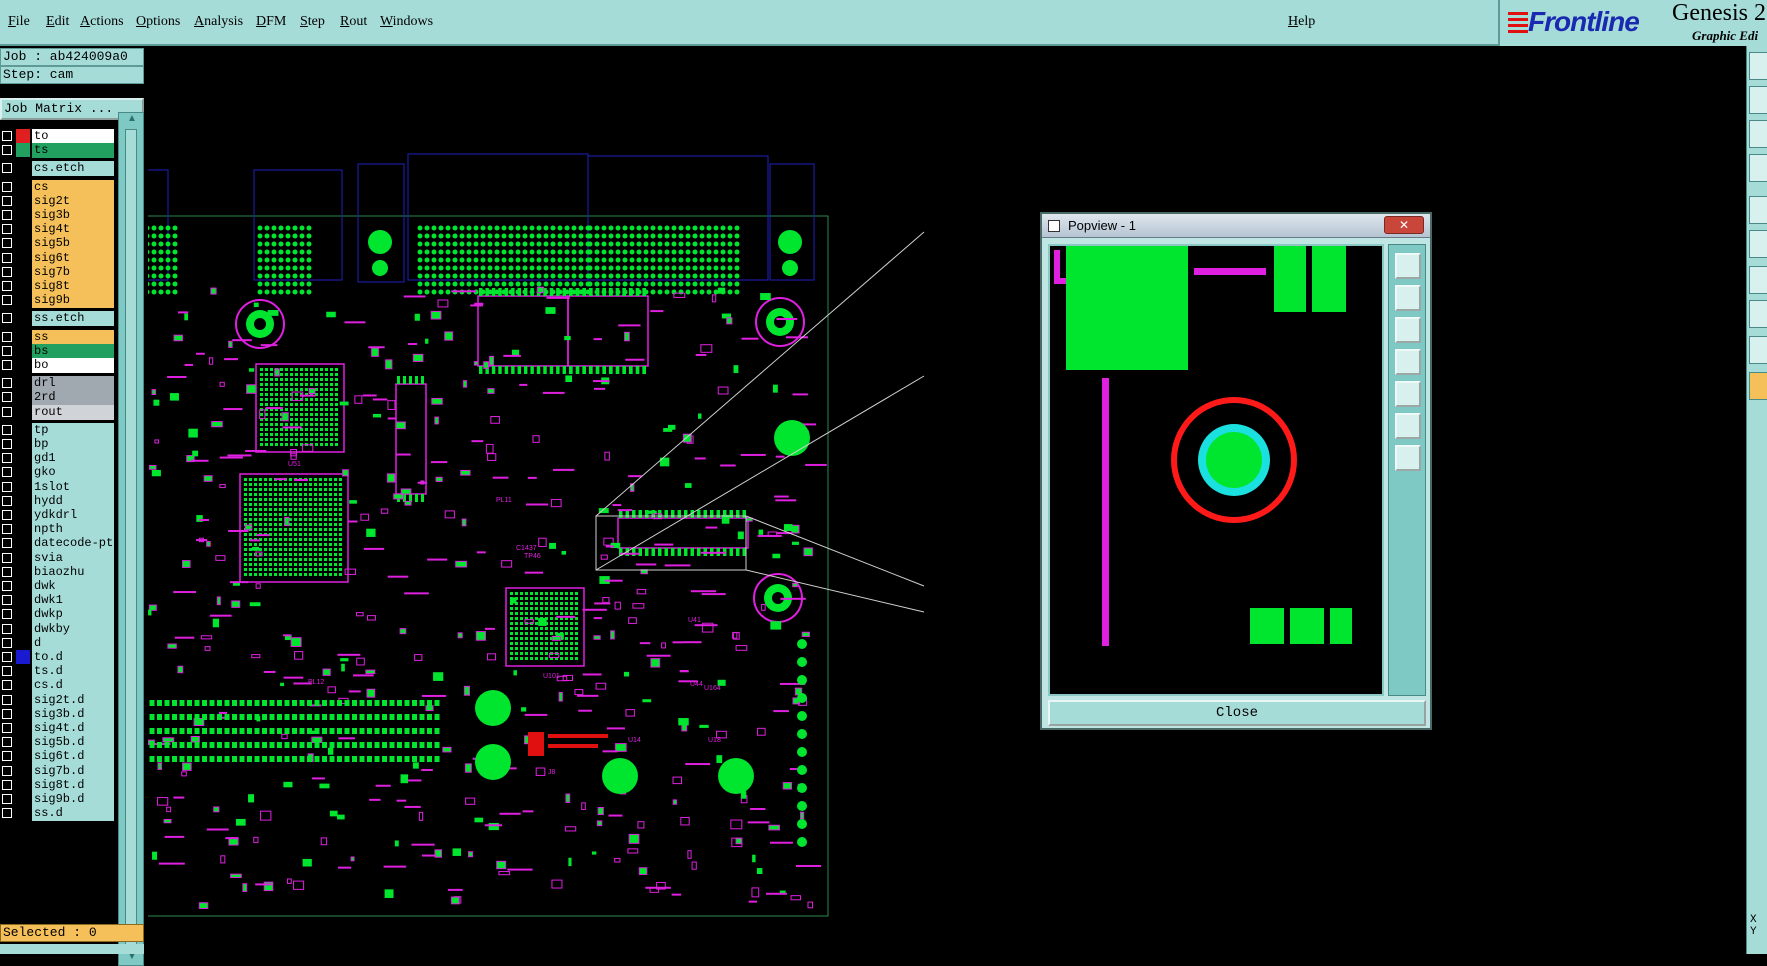  I want to click on layer-row-rout: rout, so click(58, 412).